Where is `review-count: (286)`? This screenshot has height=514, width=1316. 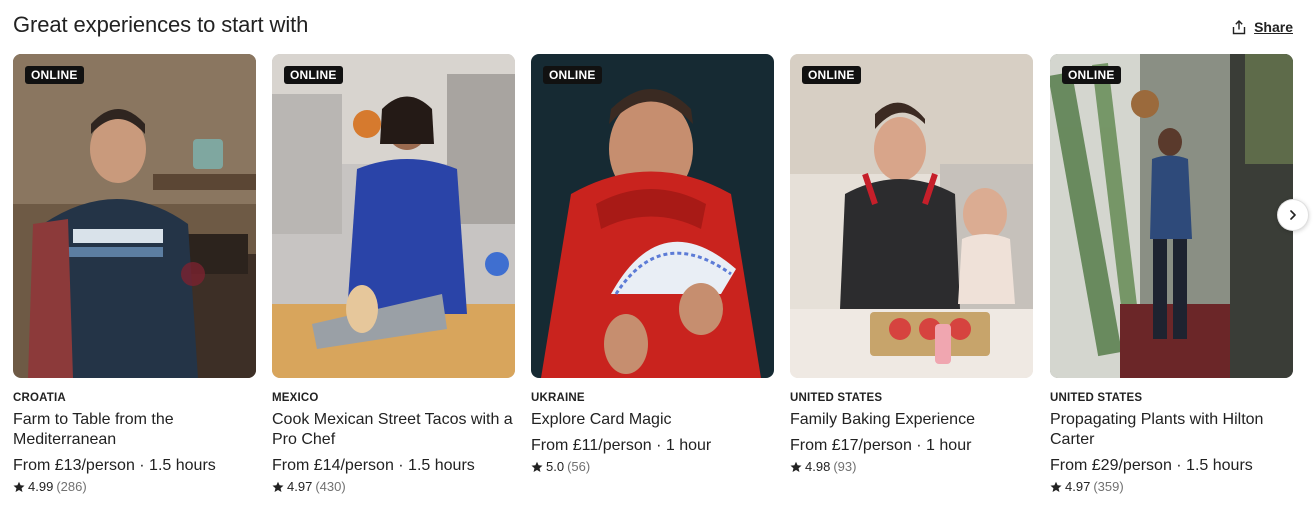 review-count: (286) is located at coordinates (71, 486).